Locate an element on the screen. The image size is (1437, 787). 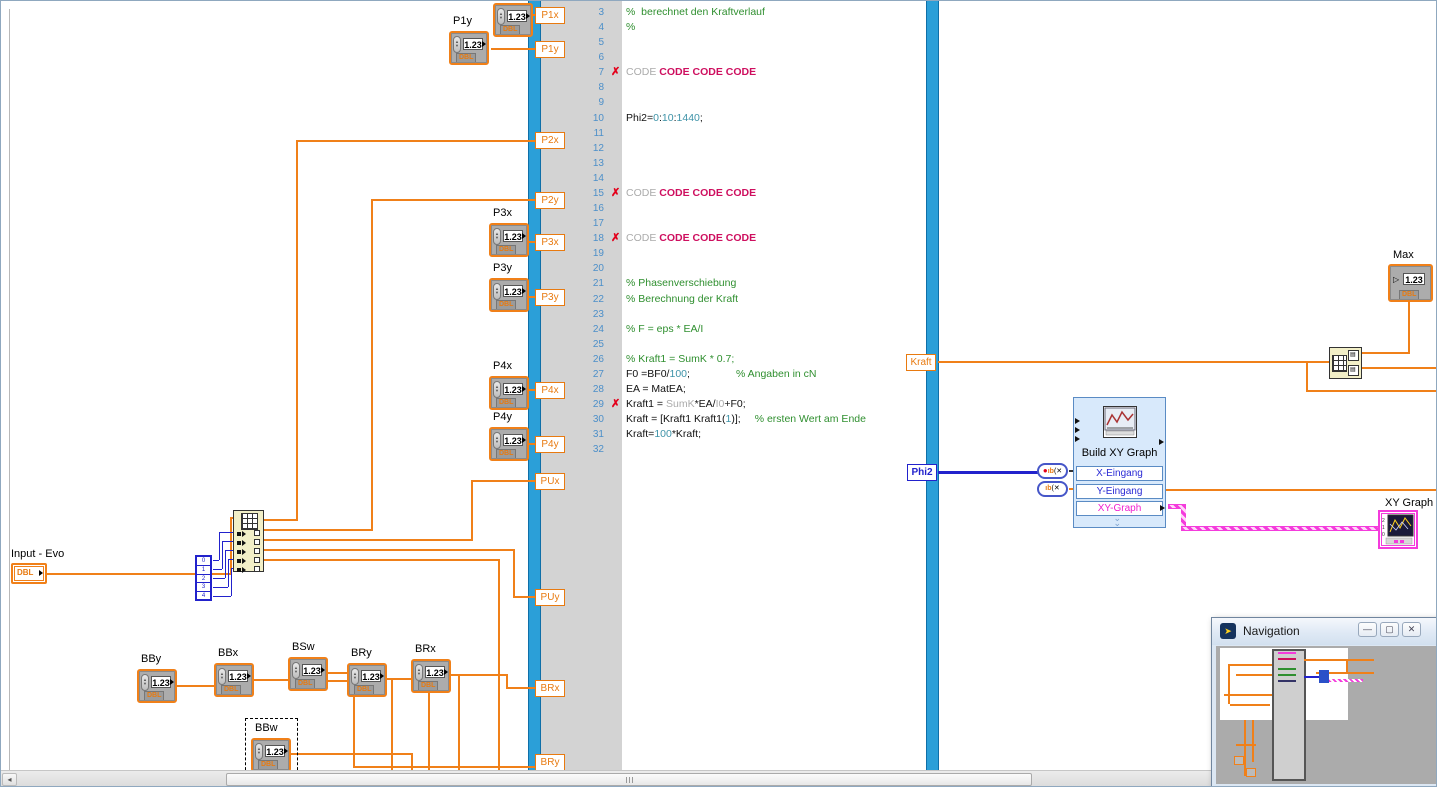
terminal-p1y: P1y is located at coordinates (550, 49).